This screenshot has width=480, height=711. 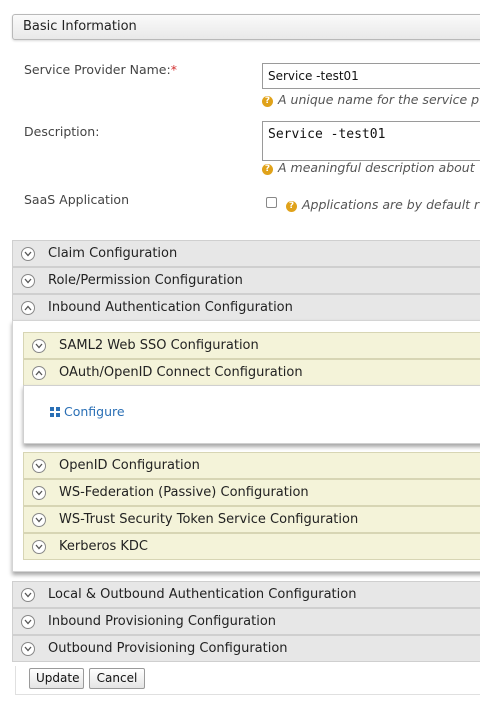 I want to click on section-inbound-provisioning: Inbound Provisioning Configuration, so click(x=246, y=621).